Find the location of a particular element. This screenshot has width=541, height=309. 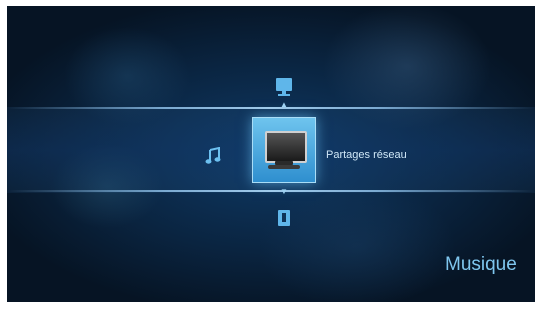

display-icon is located at coordinates (284, 87).